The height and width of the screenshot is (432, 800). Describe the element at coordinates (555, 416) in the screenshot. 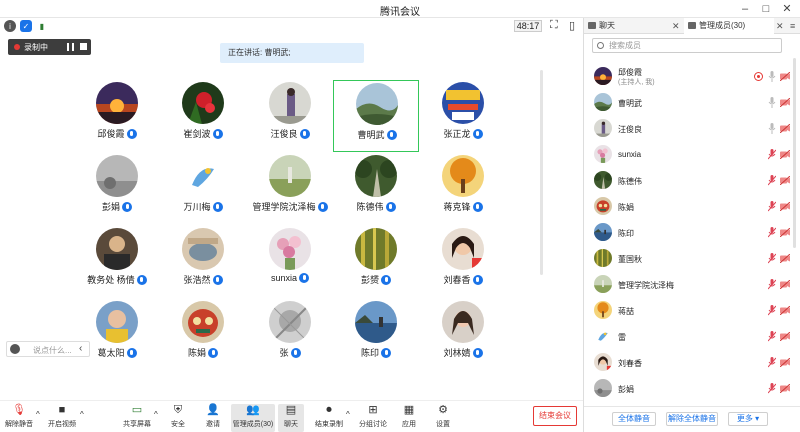

I see `end-meeting-button: 结束会议` at that location.